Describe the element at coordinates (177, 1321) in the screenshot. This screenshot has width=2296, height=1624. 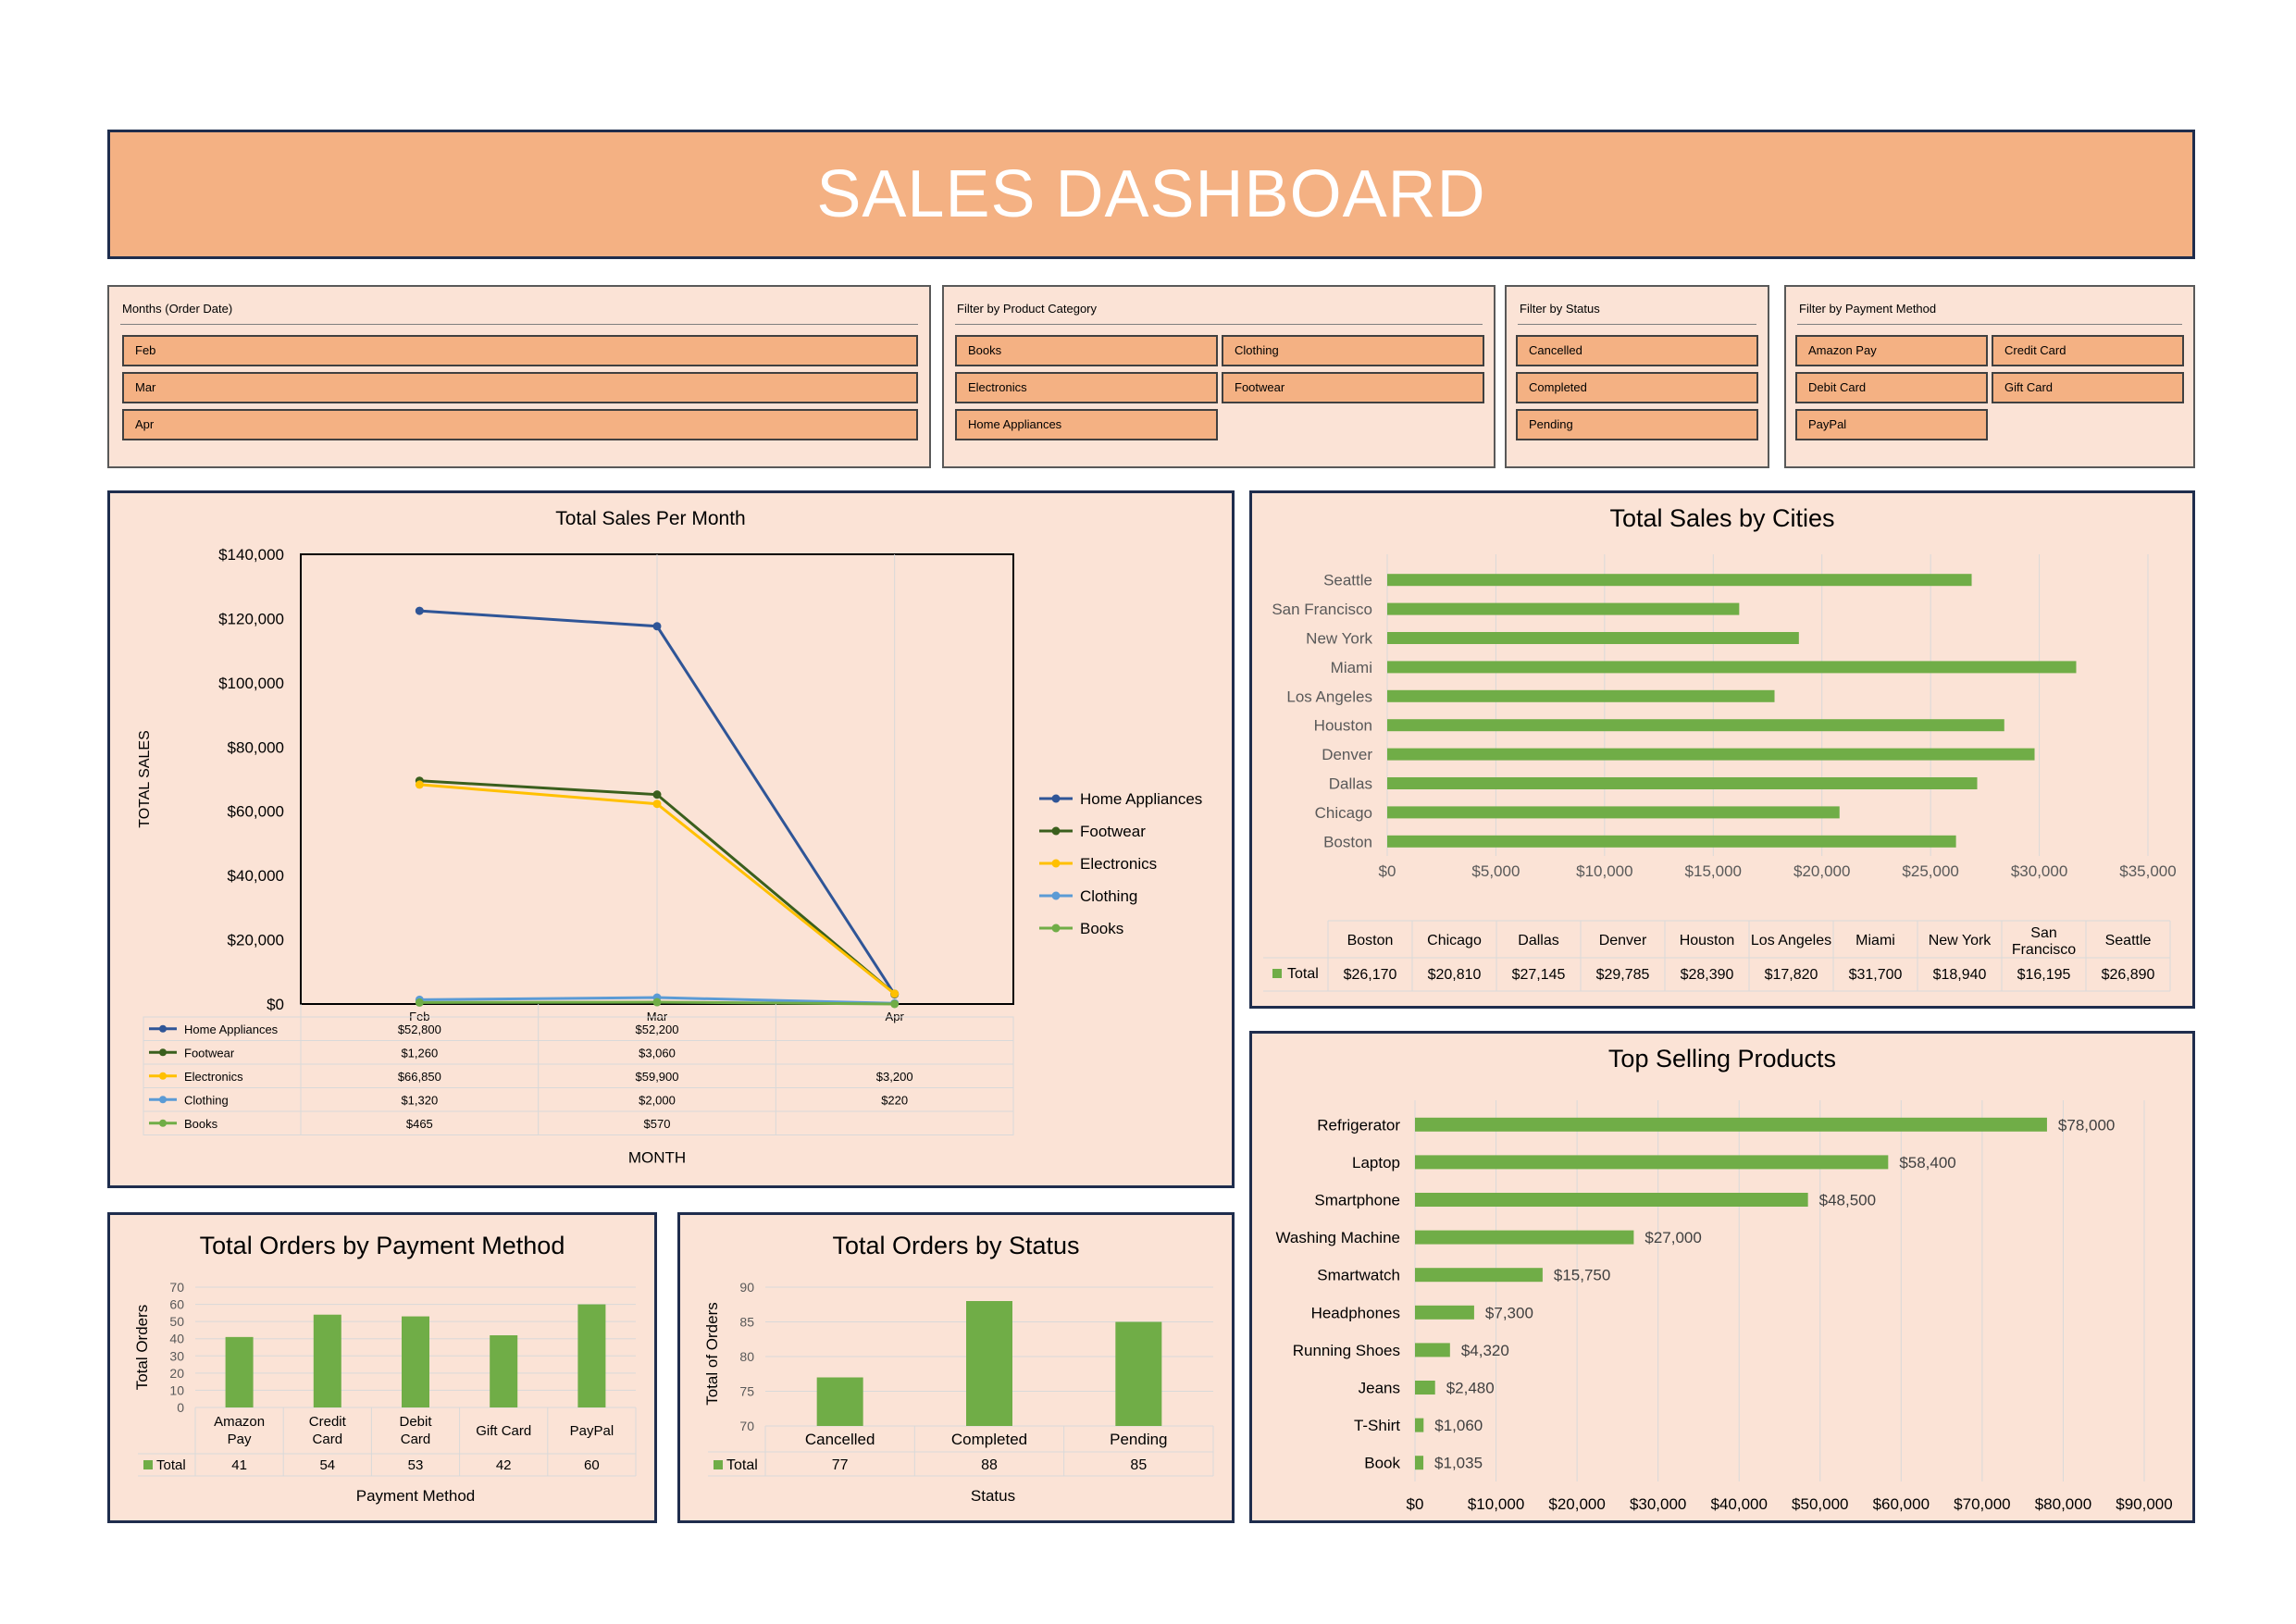
I see `y-tick-label: 50` at that location.